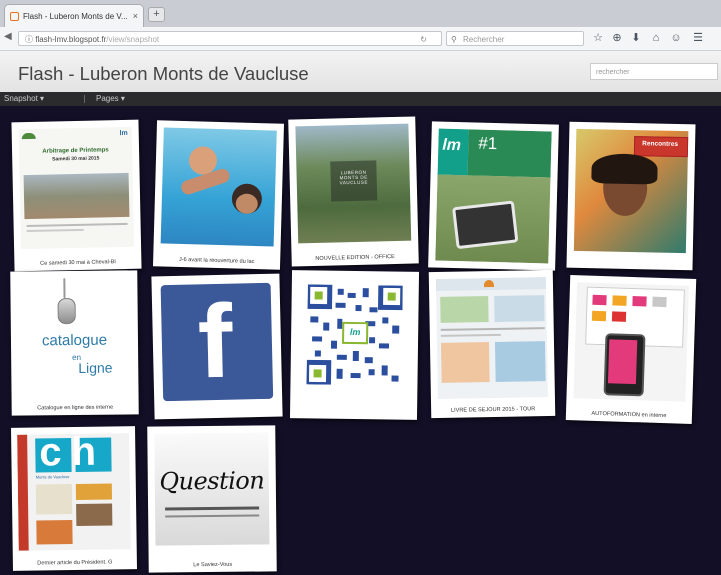  I want to click on post-caption: J-6 avant la réouverture du lac, so click(216, 261).